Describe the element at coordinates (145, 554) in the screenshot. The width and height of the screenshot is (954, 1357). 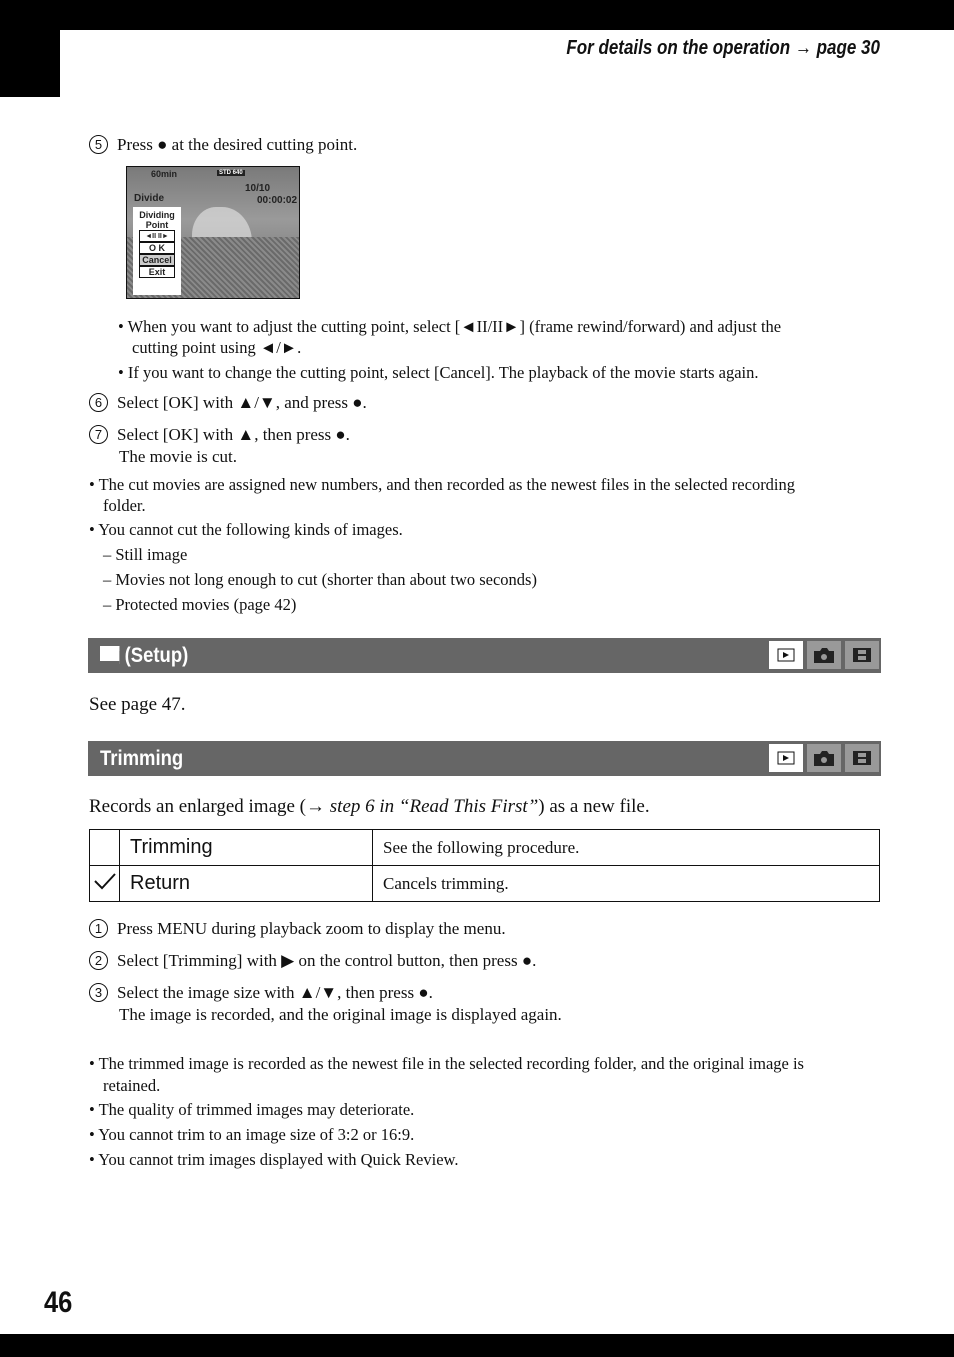
I see `note-sub: – Still image` at that location.